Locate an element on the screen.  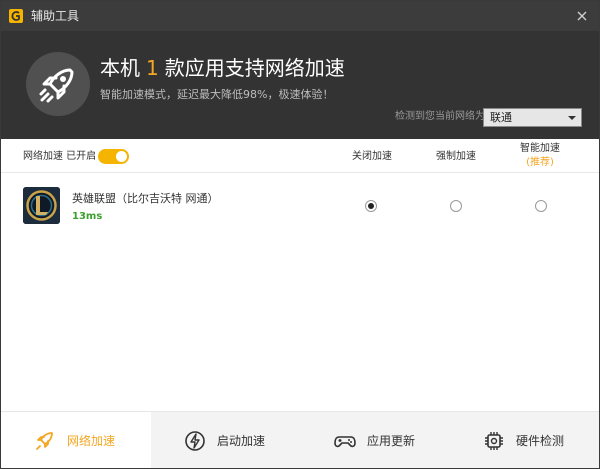
network-select-value: 联通 is located at coordinates (501, 117).